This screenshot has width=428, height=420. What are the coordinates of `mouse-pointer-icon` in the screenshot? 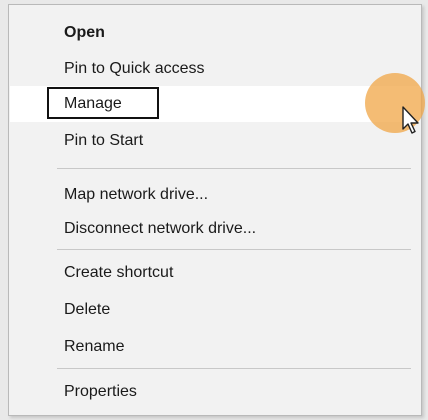 It's located at (412, 121).